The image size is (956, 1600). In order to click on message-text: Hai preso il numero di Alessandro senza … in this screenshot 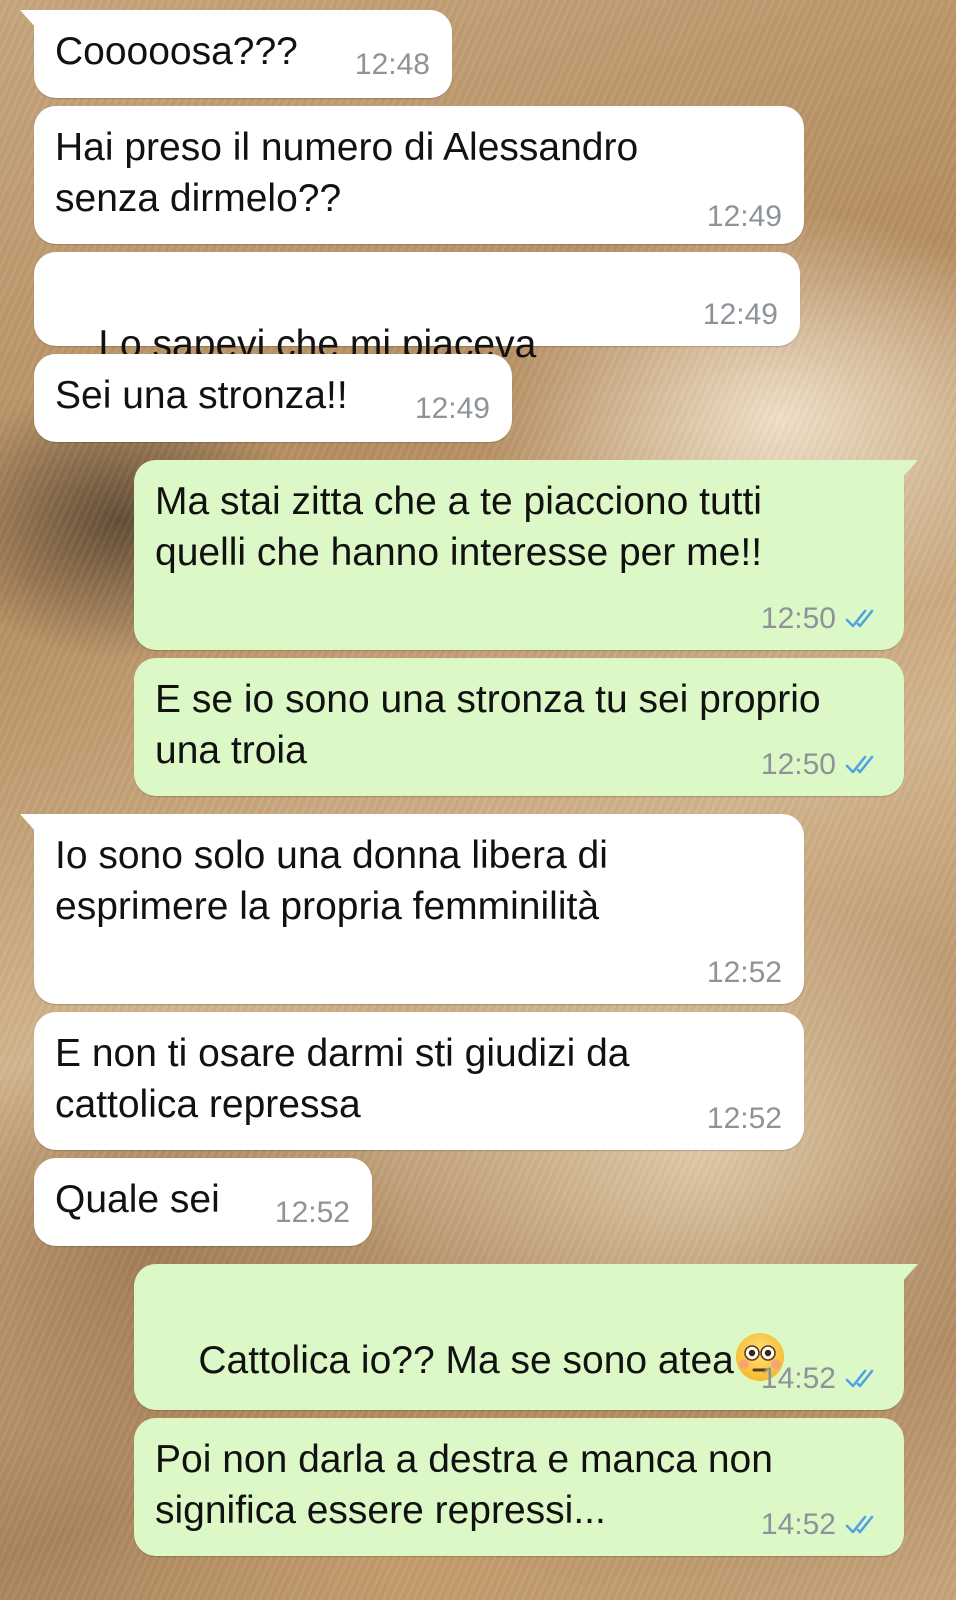, I will do `click(347, 173)`.